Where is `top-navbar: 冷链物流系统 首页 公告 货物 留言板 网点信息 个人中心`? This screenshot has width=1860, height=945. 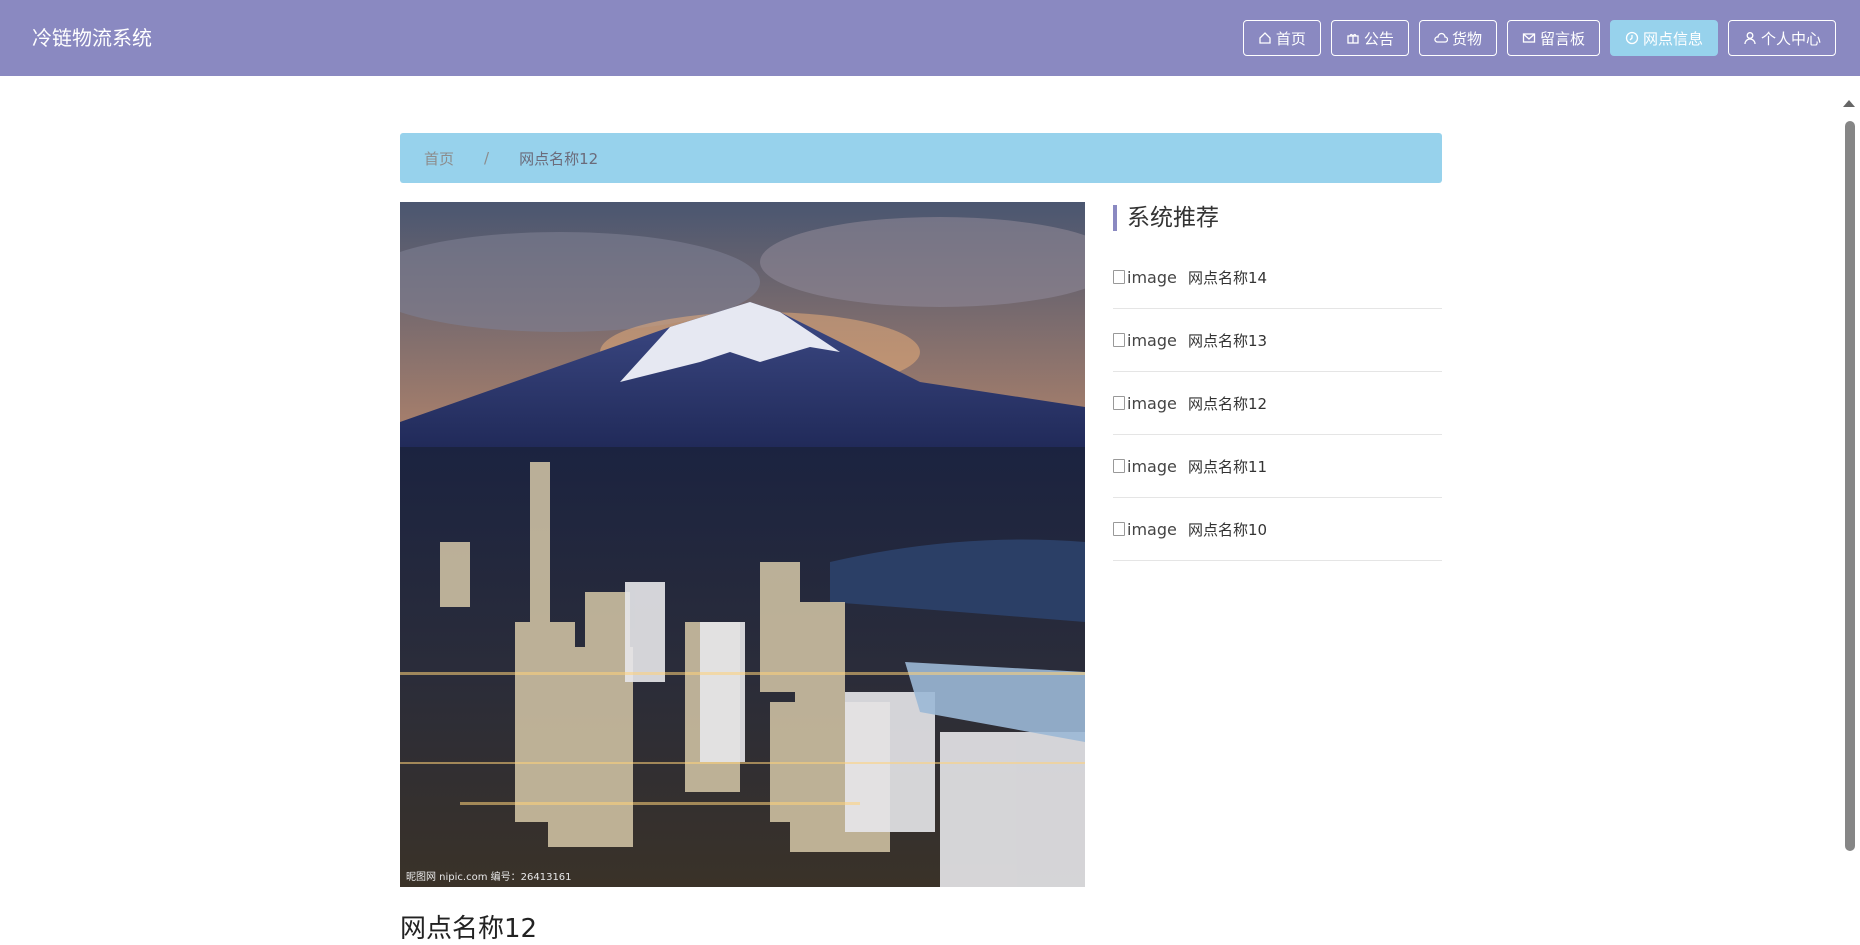
top-navbar: 冷链物流系统 首页 公告 货物 留言板 网点信息 个人中心 is located at coordinates (930, 38).